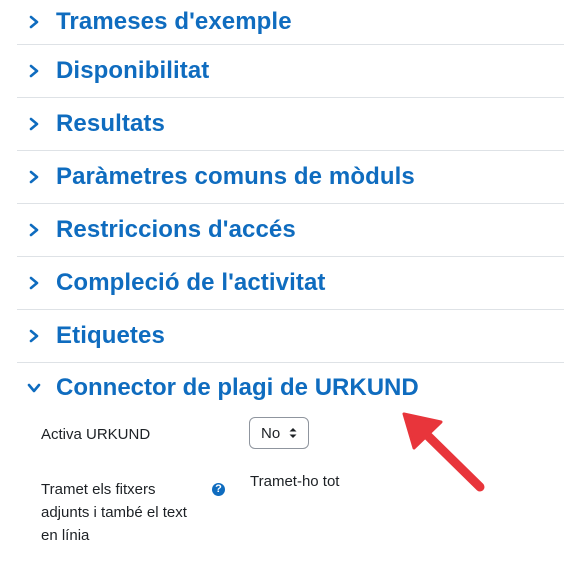  What do you see at coordinates (295, 481) in the screenshot?
I see `tramet-fitxers-value: Tramet-ho tot` at bounding box center [295, 481].